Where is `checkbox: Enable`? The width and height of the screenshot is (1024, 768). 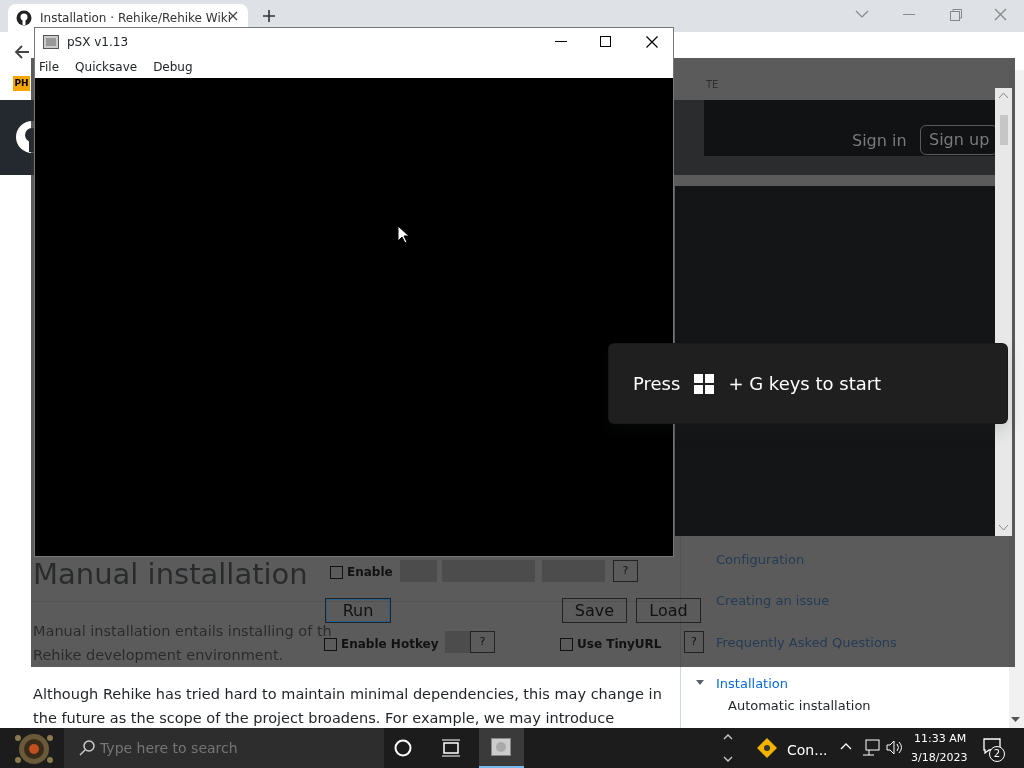 checkbox: Enable is located at coordinates (361, 572).